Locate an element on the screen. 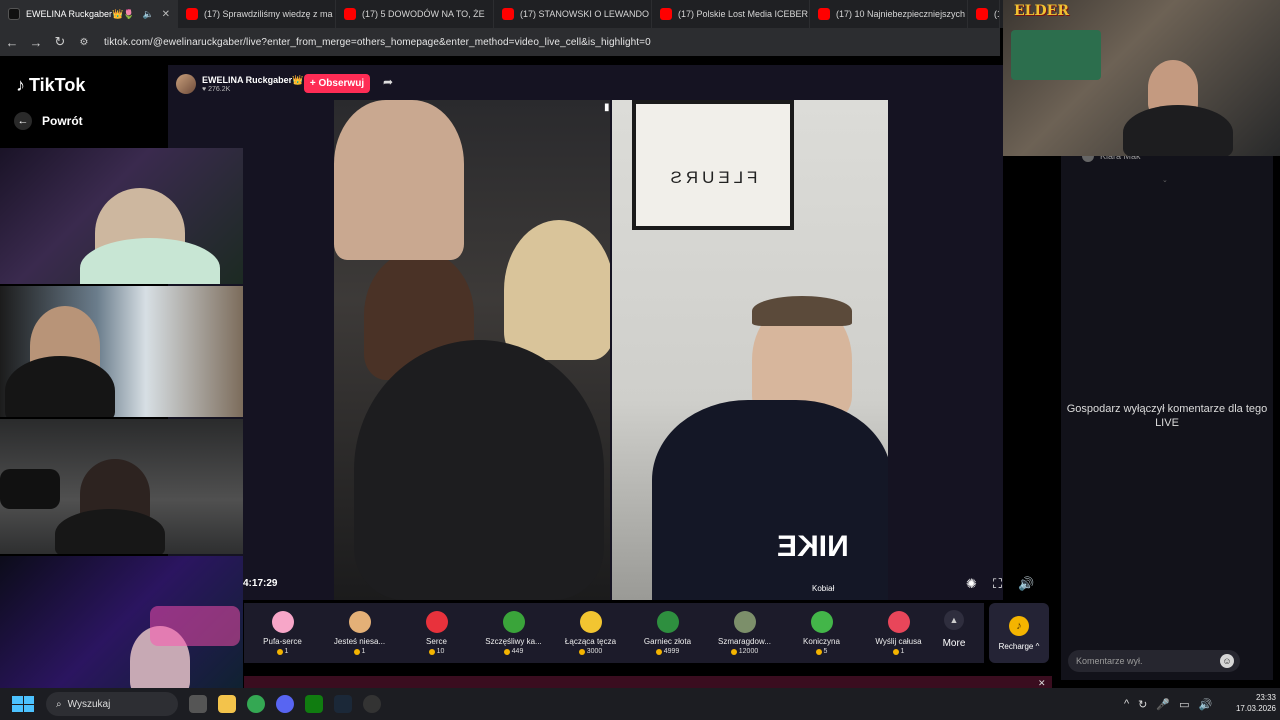  reload-icon: ↻ is located at coordinates (60, 42).